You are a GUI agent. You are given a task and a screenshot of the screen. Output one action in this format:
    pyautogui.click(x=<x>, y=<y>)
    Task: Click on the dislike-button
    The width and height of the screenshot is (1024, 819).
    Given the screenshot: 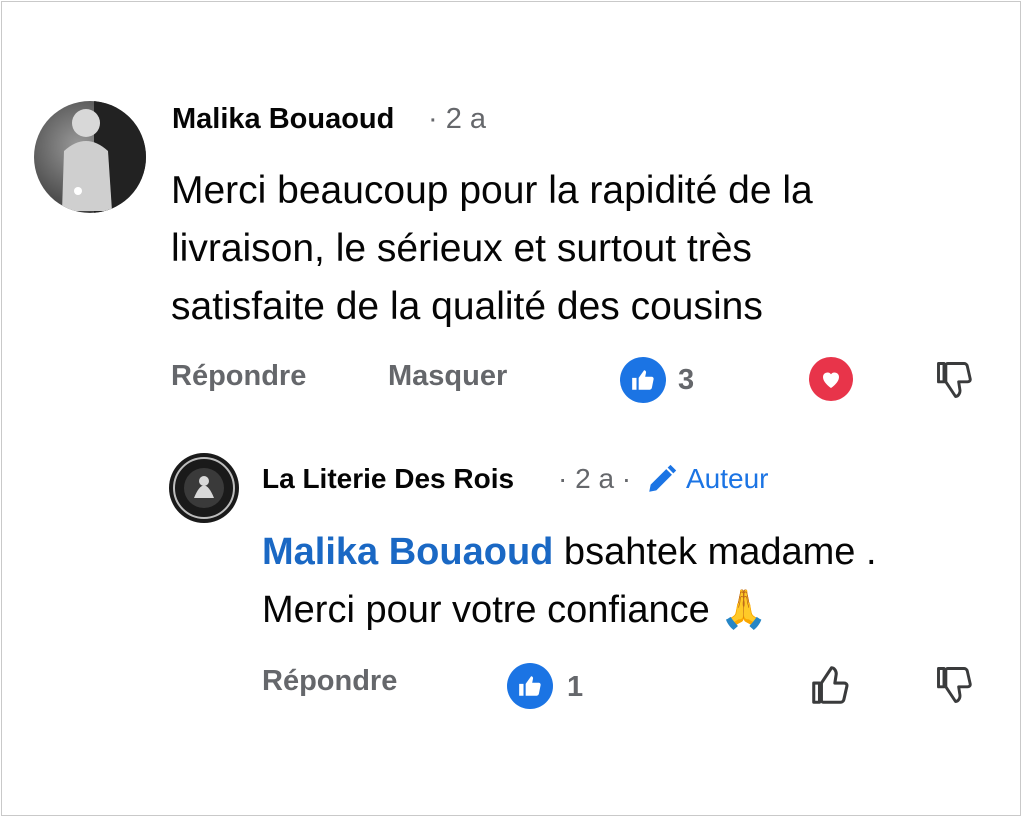 What is the action you would take?
    pyautogui.click(x=955, y=380)
    